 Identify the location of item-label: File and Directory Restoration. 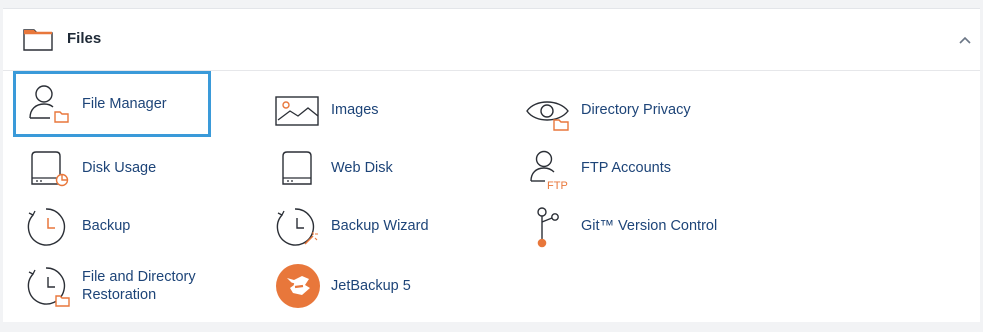
(139, 286).